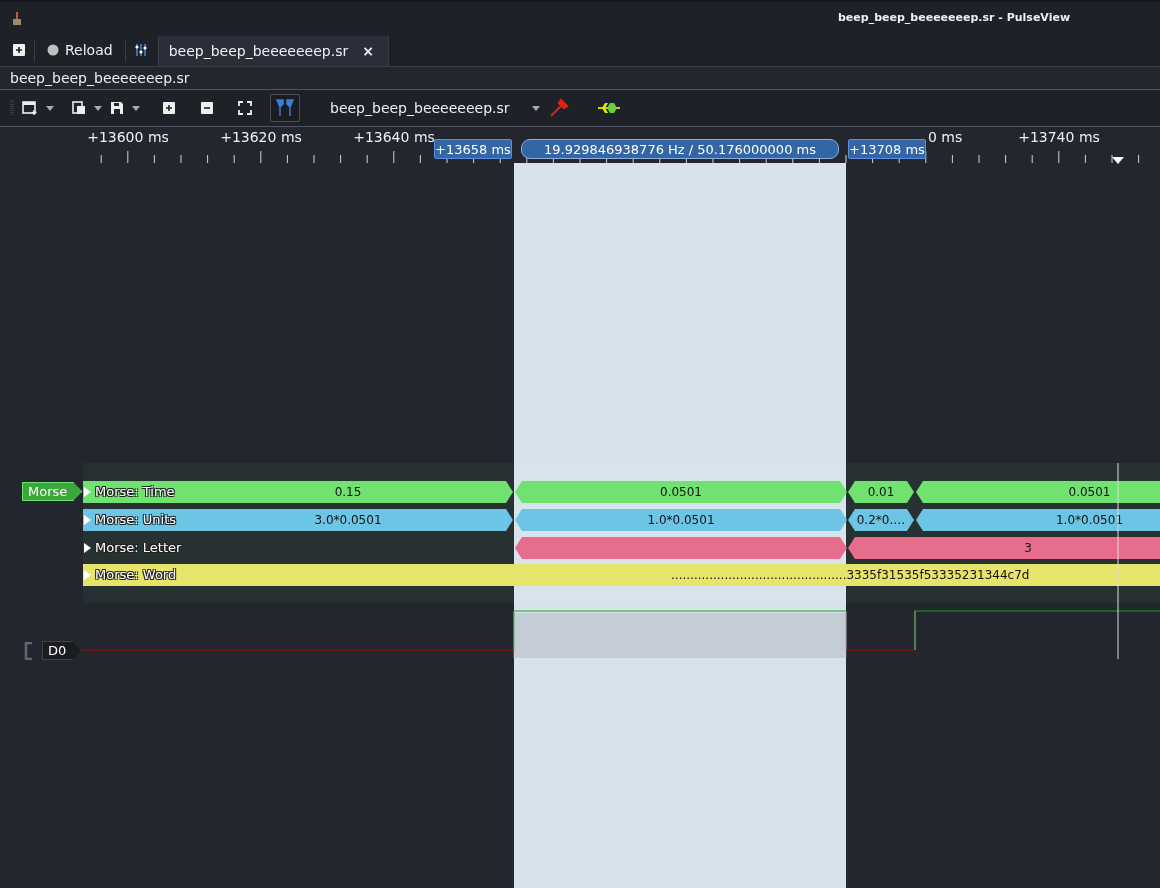  I want to click on decoder-icon, so click(608, 108).